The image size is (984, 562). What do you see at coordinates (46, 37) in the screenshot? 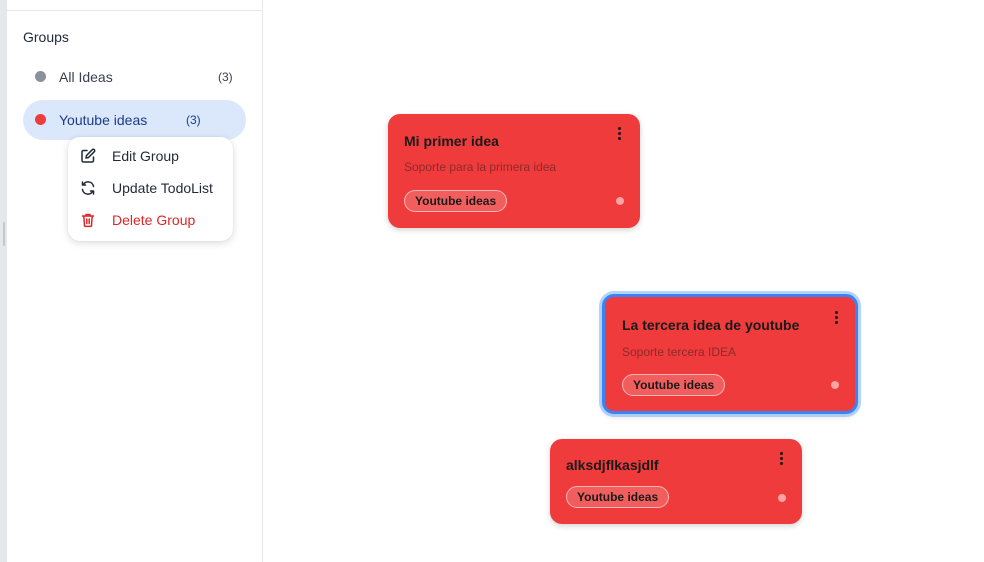
I see `groups-heading: Groups` at bounding box center [46, 37].